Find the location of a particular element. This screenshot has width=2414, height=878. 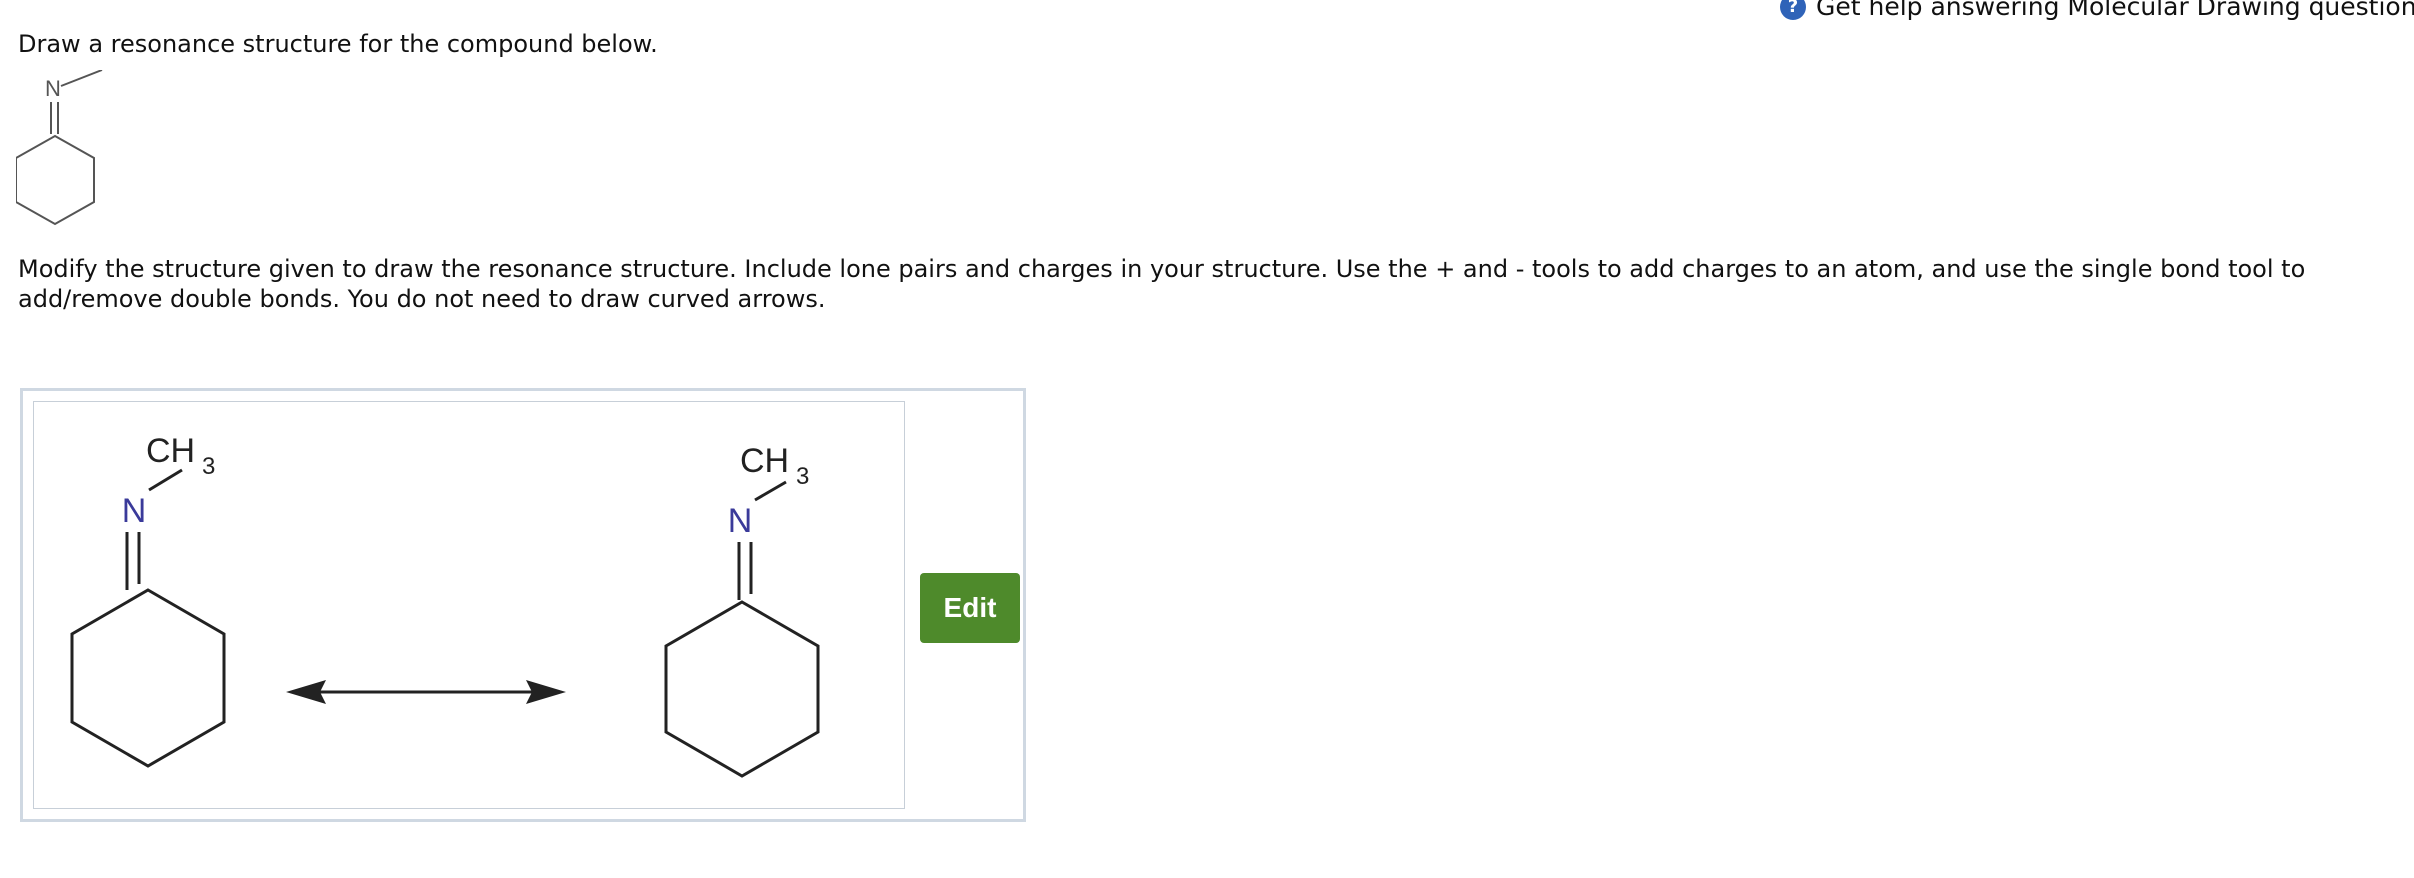

right-methyl-label: CH is located at coordinates (764, 461).